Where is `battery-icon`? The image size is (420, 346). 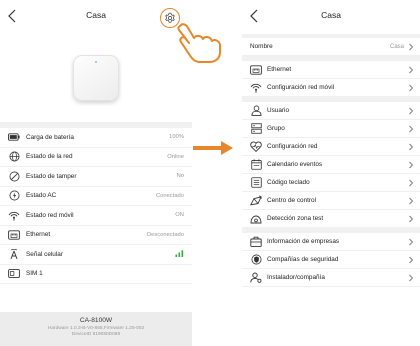
battery-icon is located at coordinates (14, 137).